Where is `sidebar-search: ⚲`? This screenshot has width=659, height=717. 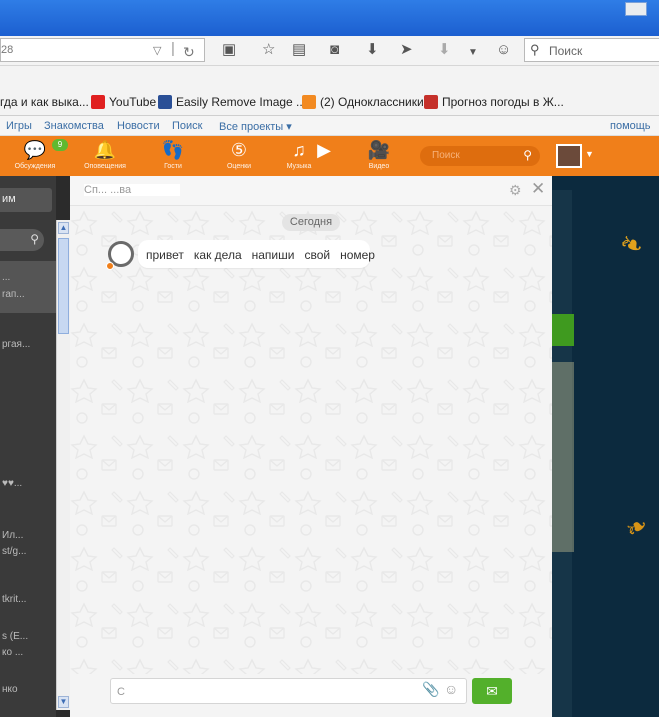
sidebar-search: ⚲ is located at coordinates (22, 240).